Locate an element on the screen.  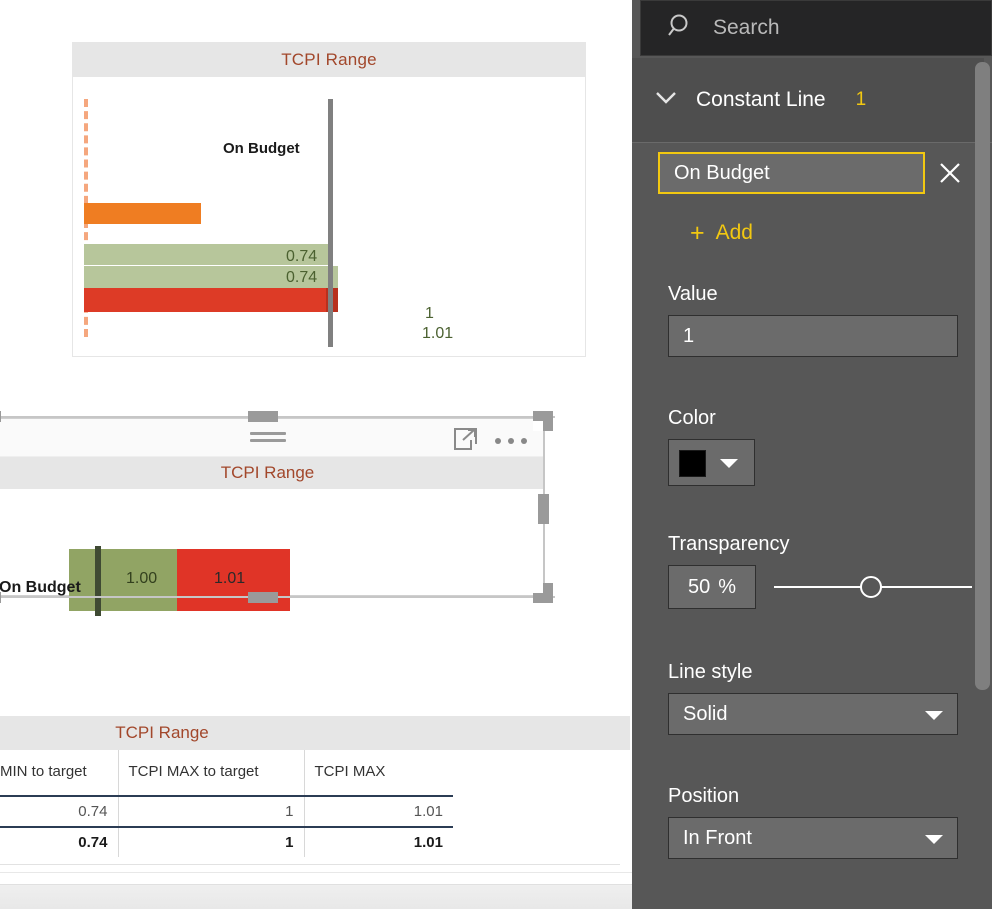
section-header-constant-line: Constant Line 1 is located at coordinates (808, 100).